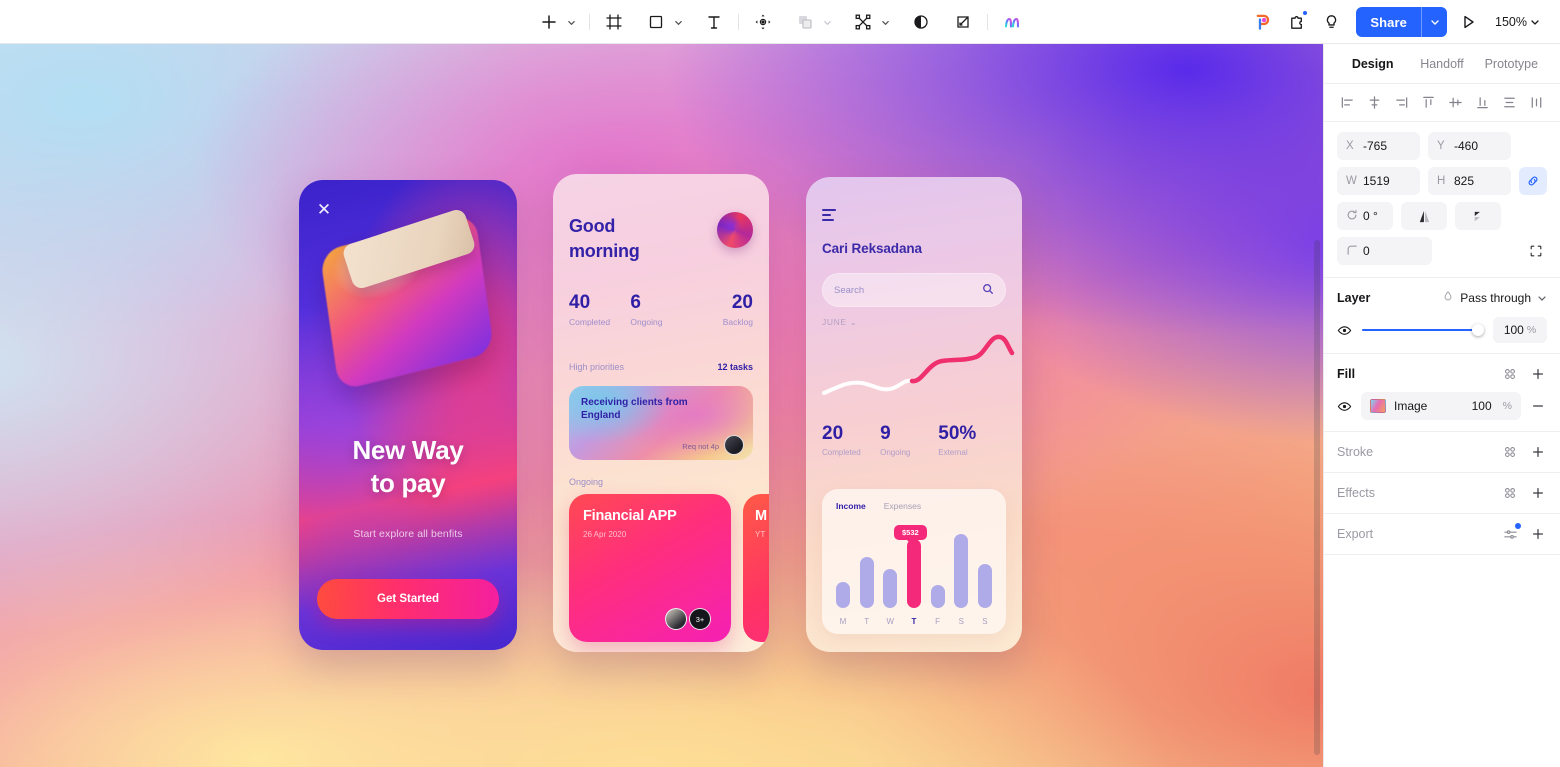 This screenshot has width=1560, height=767. What do you see at coordinates (1317, 497) in the screenshot?
I see `canvas-vertical-scrollbar` at bounding box center [1317, 497].